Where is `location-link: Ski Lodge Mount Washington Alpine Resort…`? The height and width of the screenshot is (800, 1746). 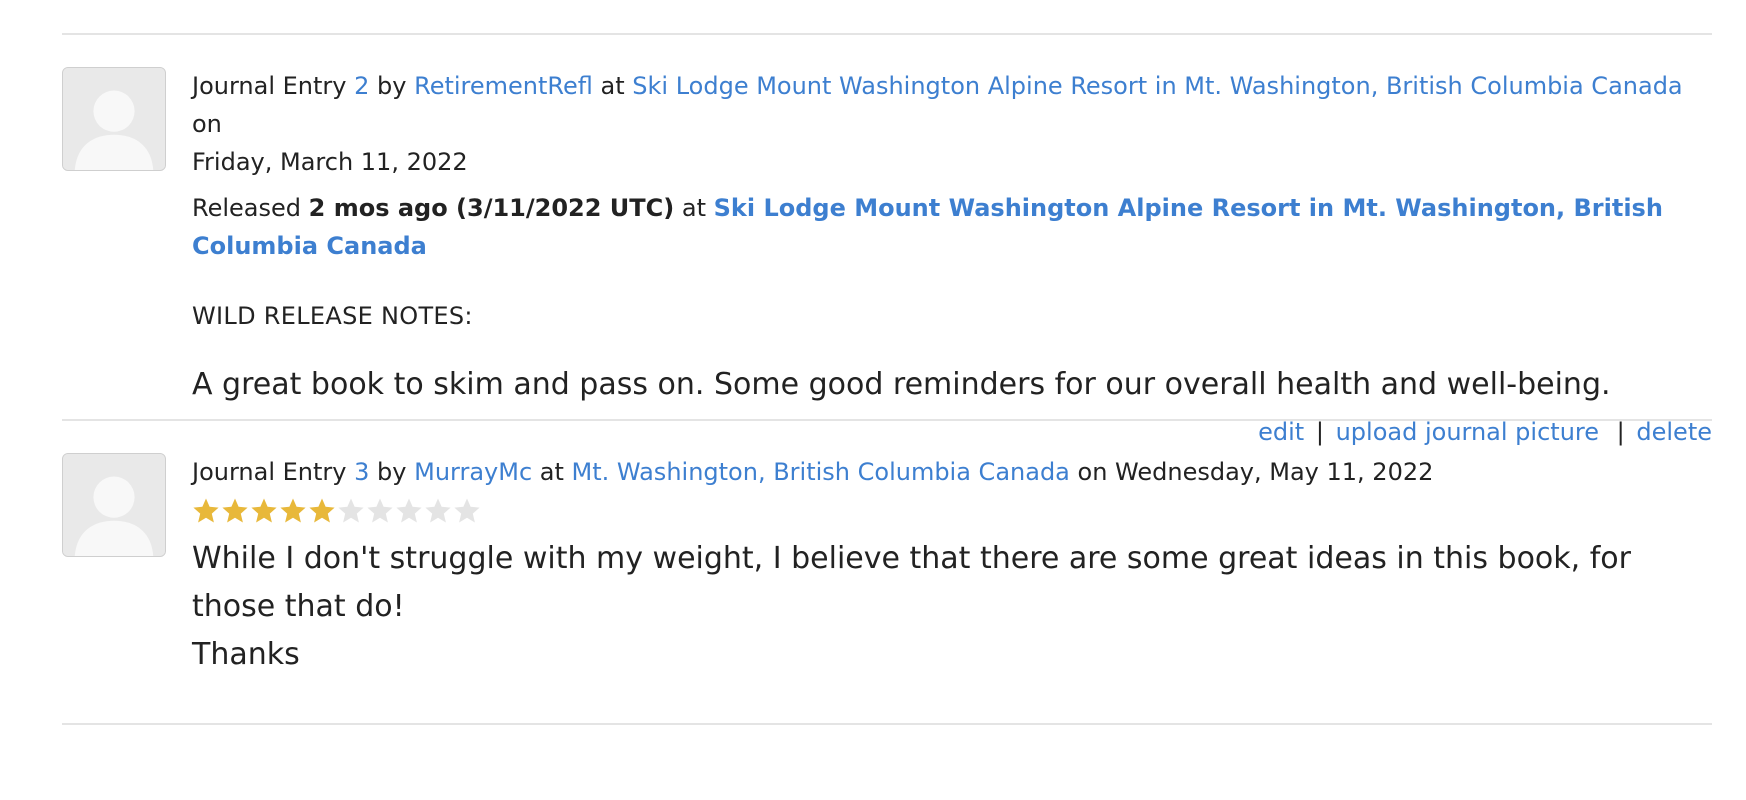
location-link: Ski Lodge Mount Washington Alpine Resort… is located at coordinates (1157, 86).